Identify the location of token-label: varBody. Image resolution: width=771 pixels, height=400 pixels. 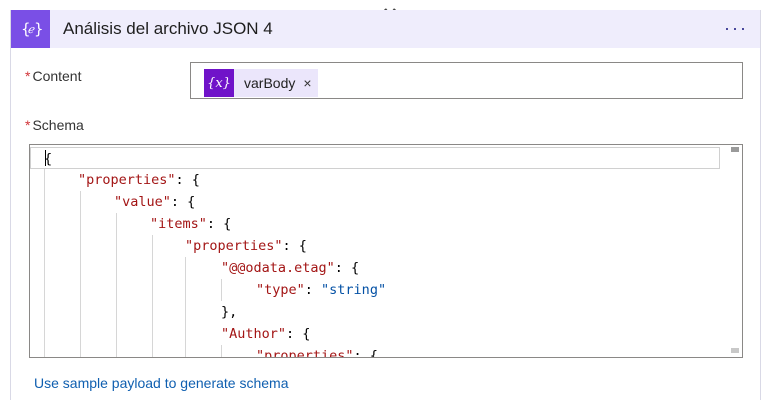
(270, 83).